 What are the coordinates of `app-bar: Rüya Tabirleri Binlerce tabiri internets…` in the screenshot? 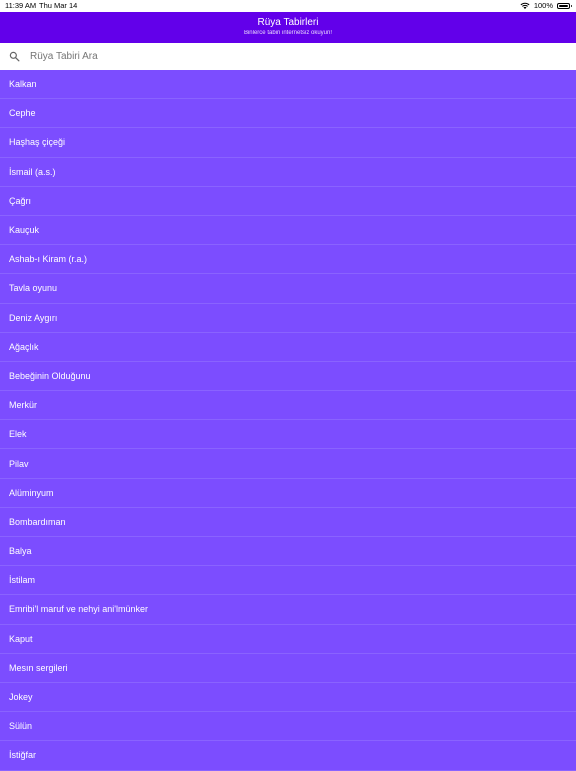 It's located at (288, 27).